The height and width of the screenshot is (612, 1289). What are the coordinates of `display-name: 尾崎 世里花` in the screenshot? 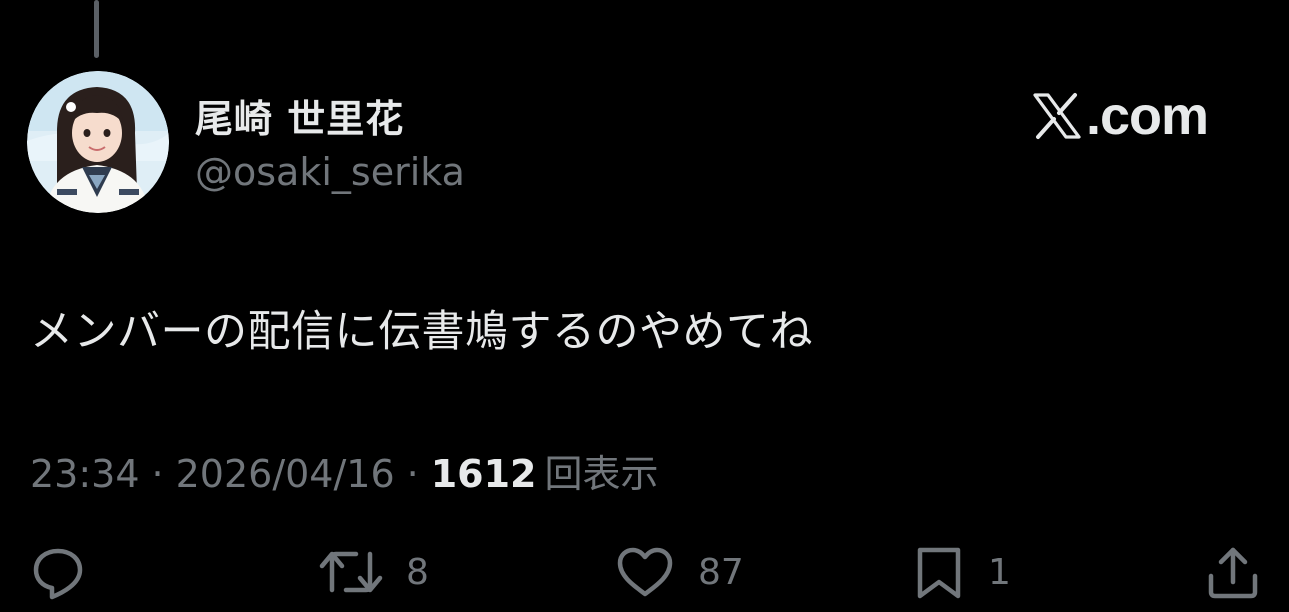 It's located at (299, 115).